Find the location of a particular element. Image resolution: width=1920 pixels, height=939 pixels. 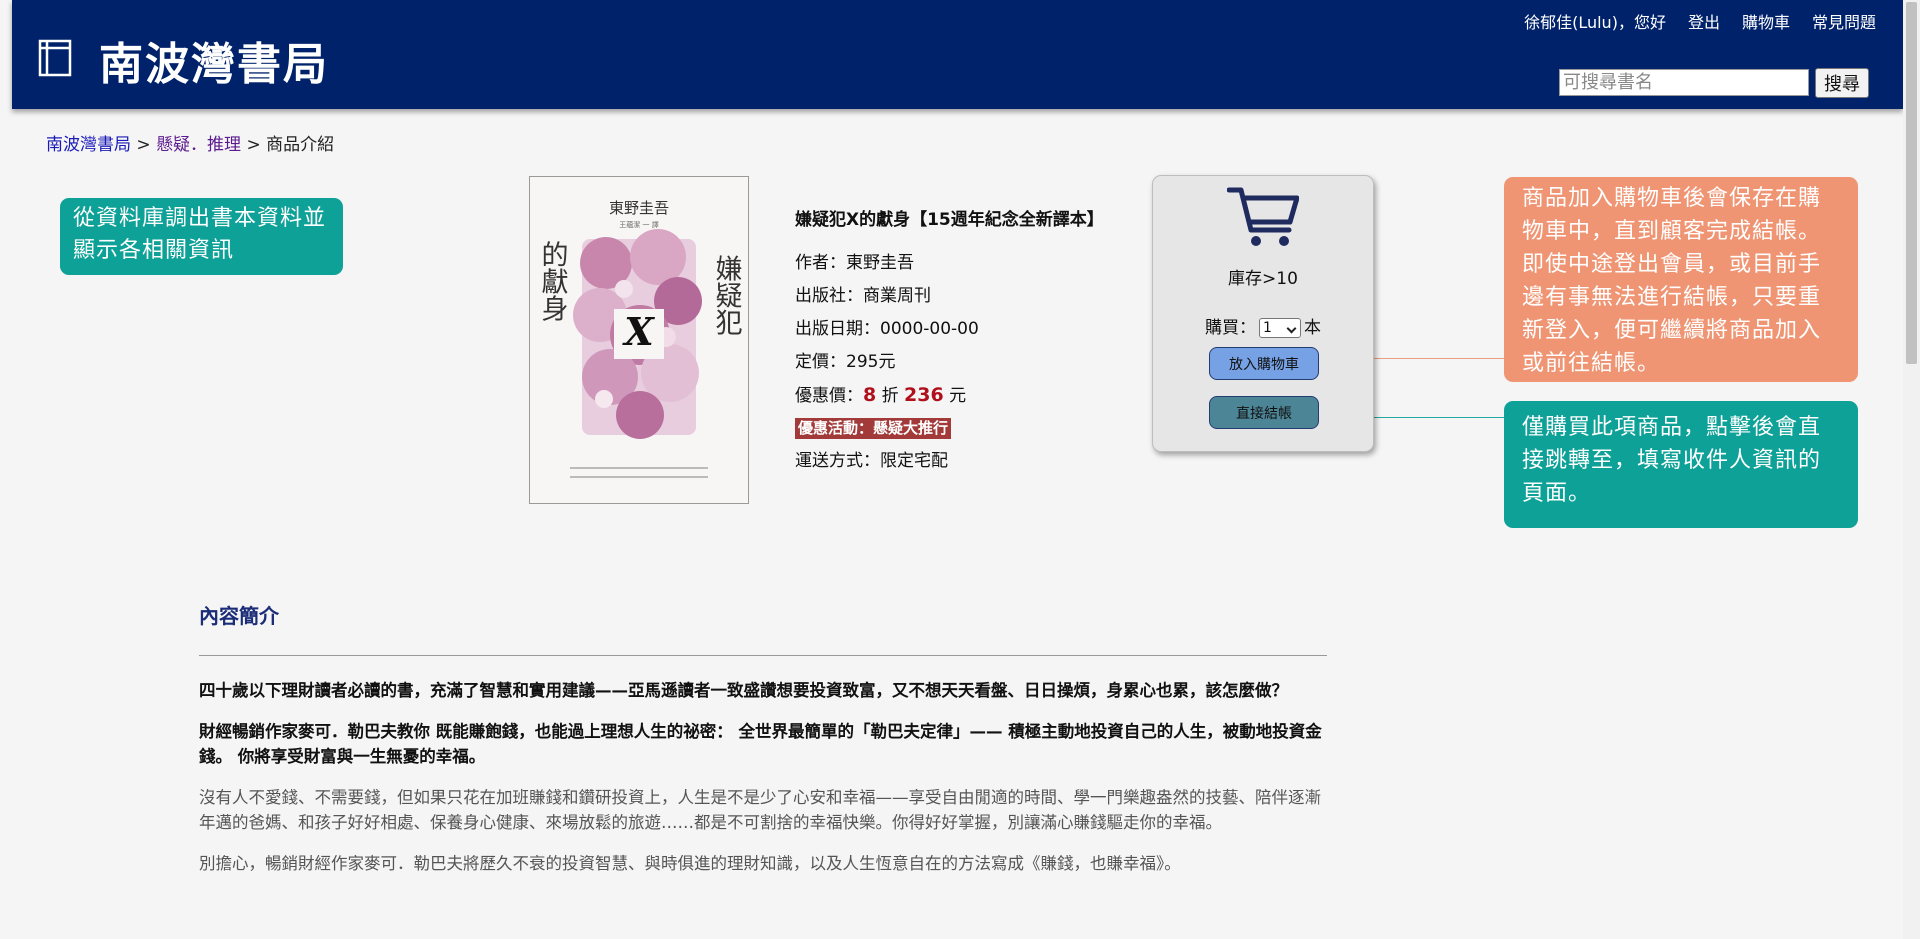

discount-price-value: 236 is located at coordinates (924, 395).